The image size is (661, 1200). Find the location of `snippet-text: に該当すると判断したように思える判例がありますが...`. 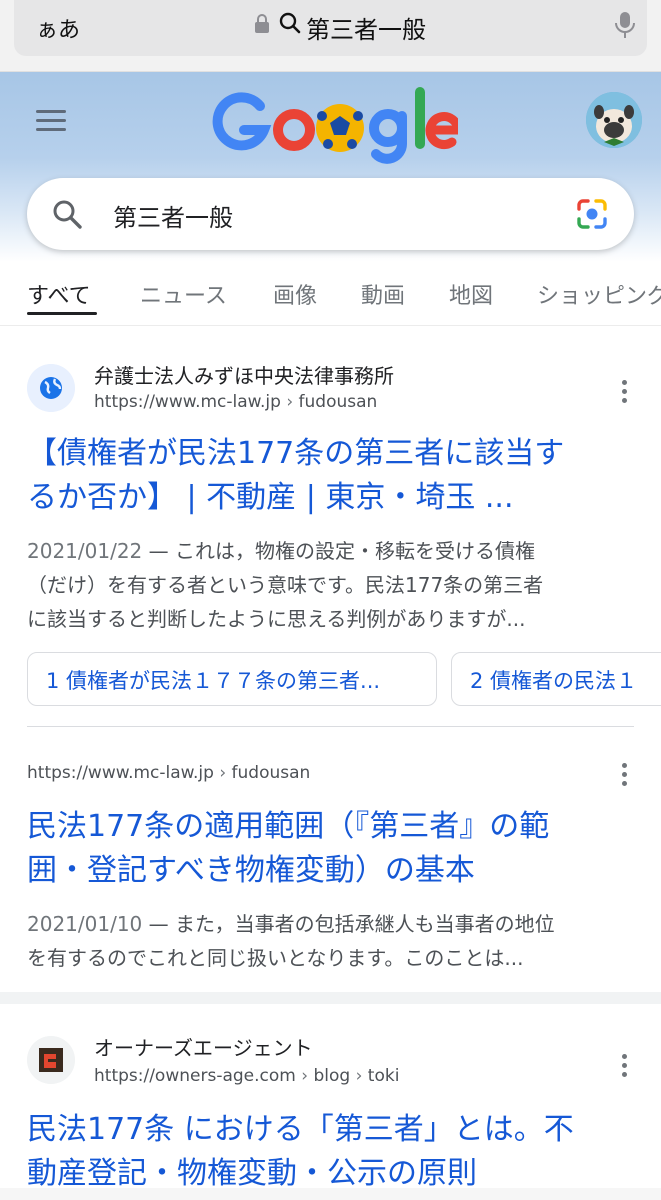

snippet-text: に該当すると判断したように思える判例がありますが... is located at coordinates (276, 619).